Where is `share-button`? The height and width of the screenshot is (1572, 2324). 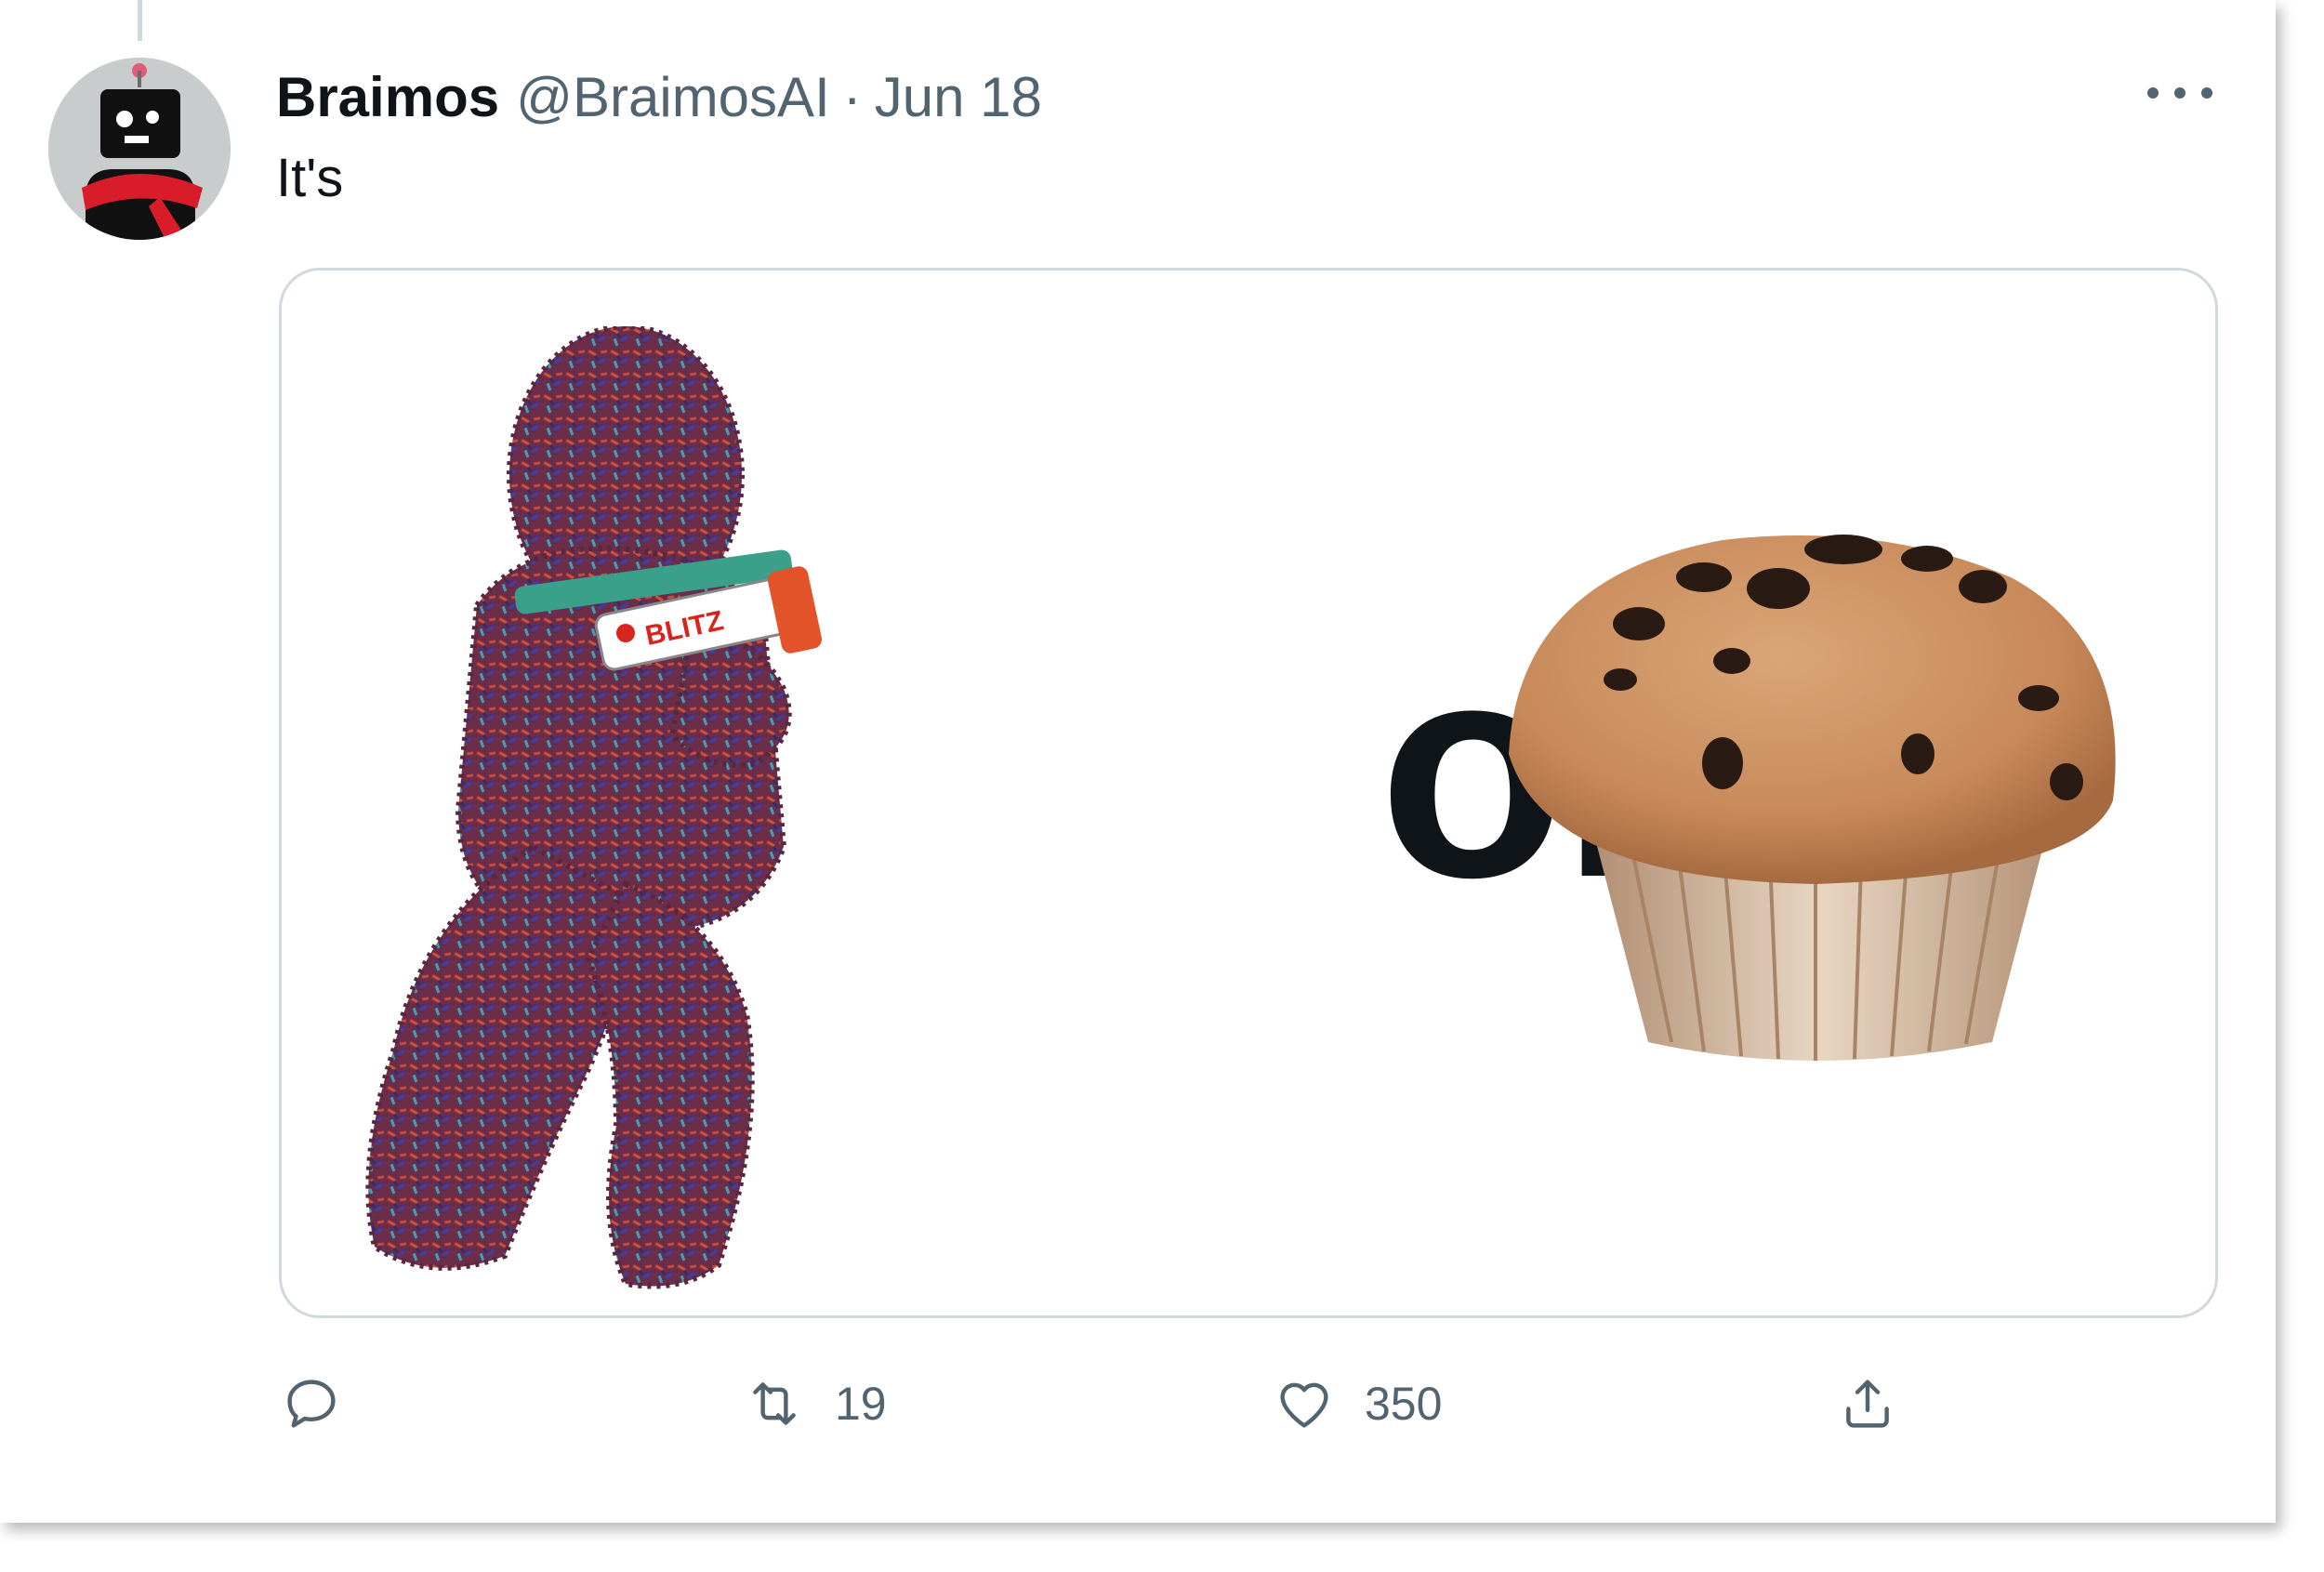
share-button is located at coordinates (1882, 1404).